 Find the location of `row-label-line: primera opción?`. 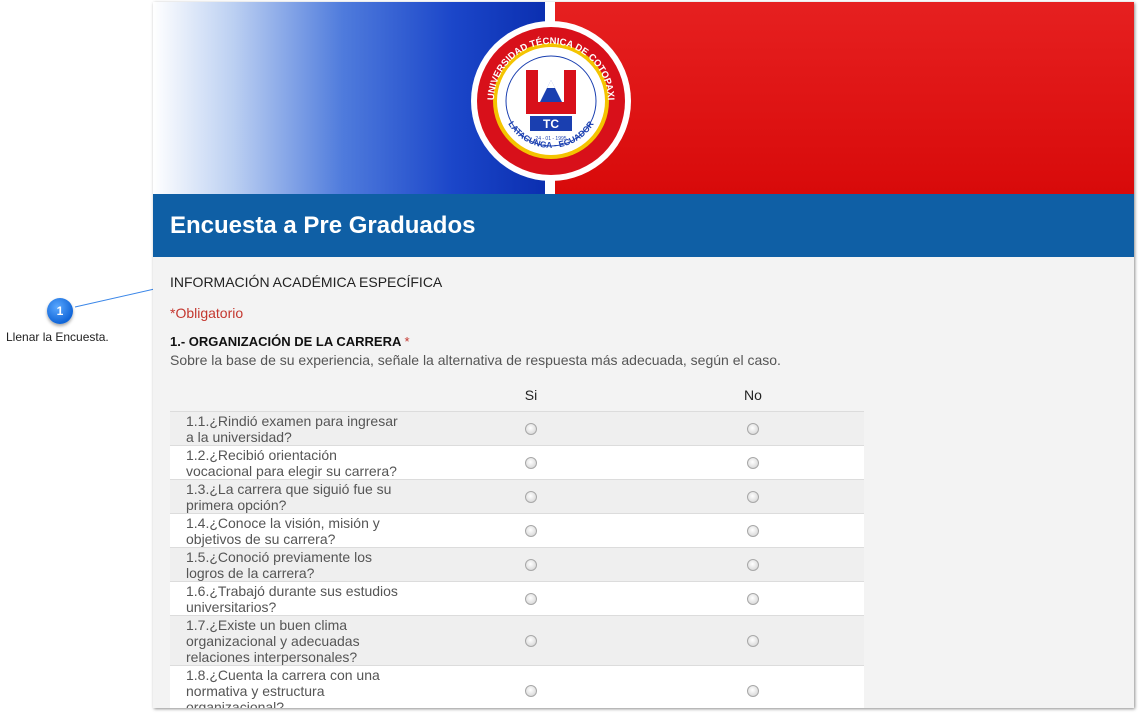

row-label-line: primera opción? is located at coordinates (236, 504).